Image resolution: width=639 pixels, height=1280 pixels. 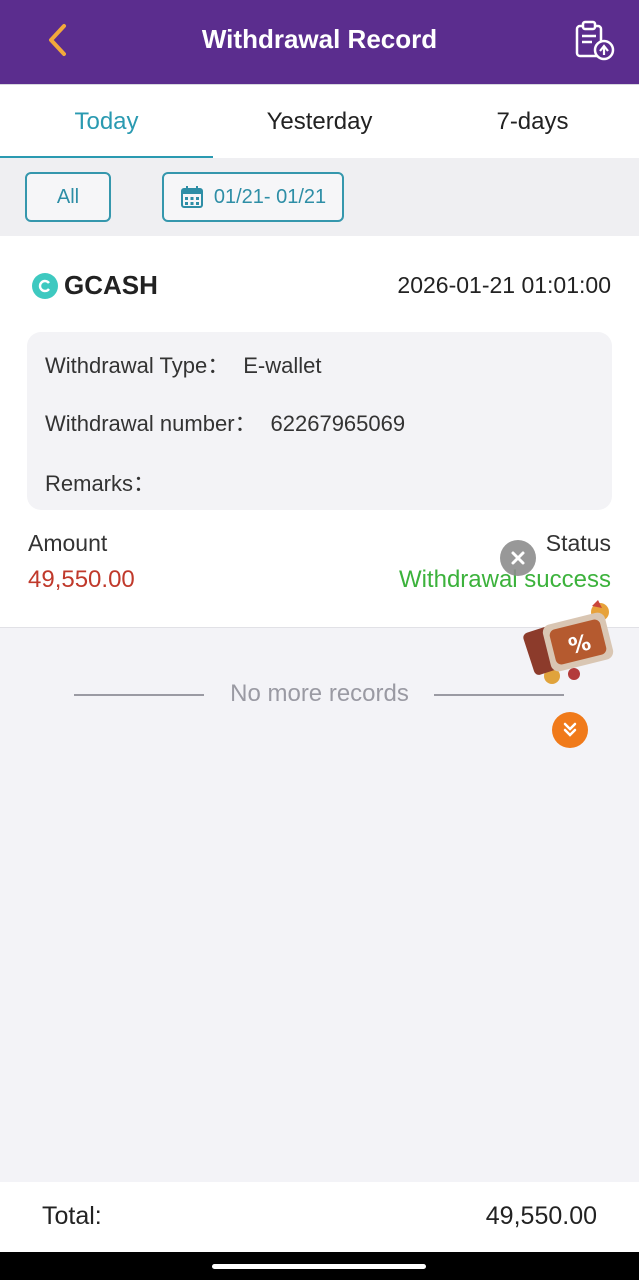 I want to click on clipboard-upload-icon, so click(x=595, y=40).